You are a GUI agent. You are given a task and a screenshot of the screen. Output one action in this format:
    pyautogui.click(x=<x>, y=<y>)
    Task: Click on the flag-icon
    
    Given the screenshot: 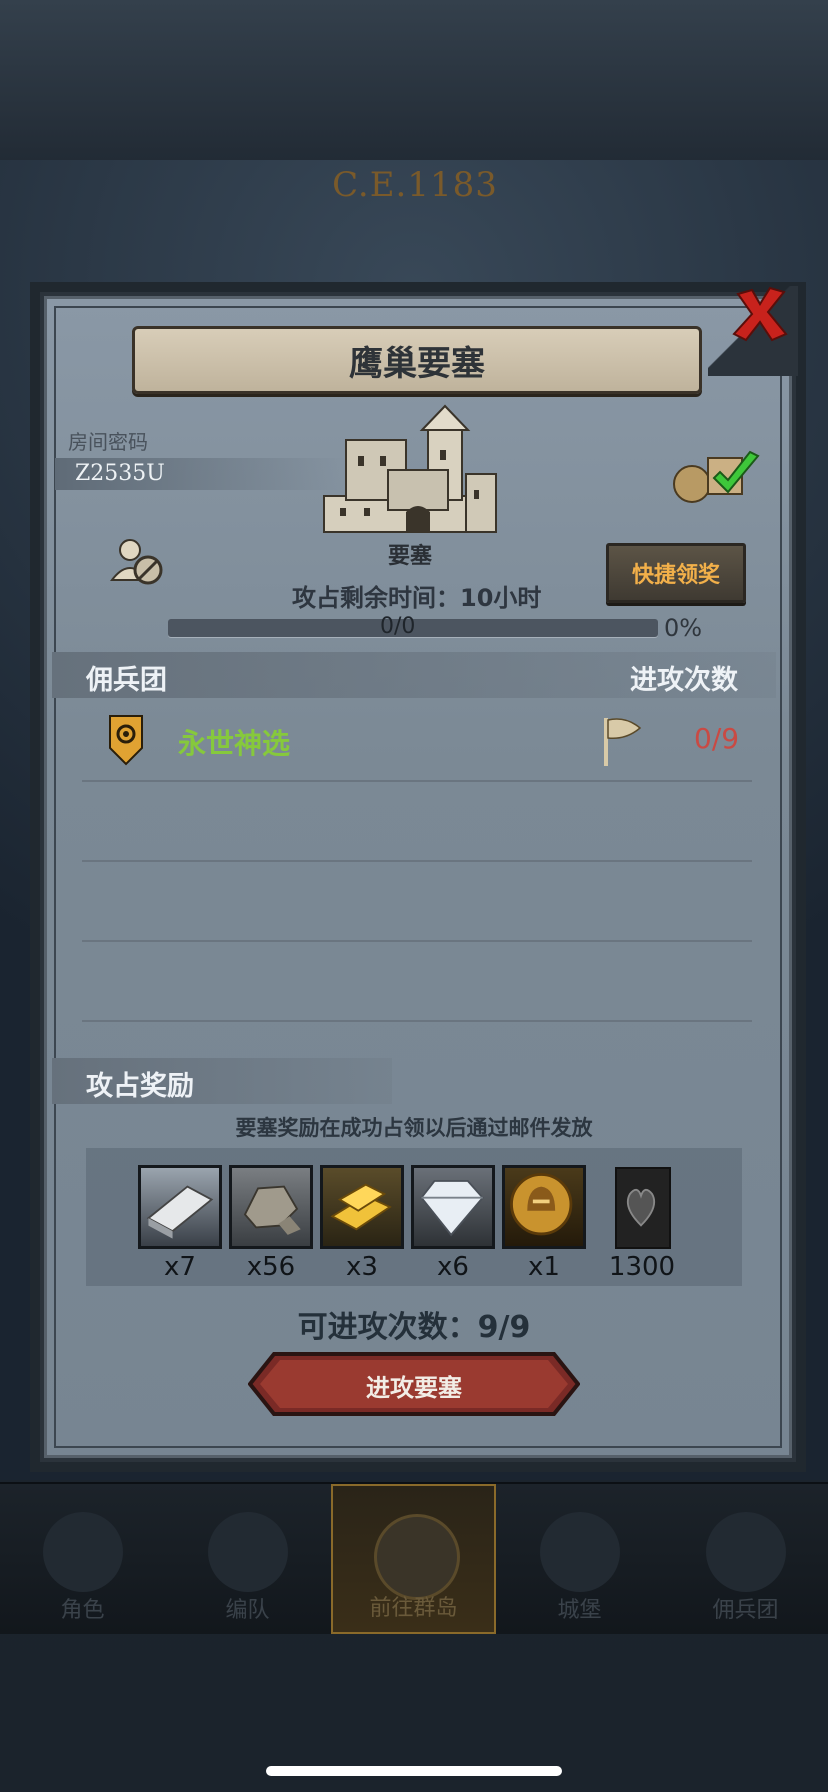 What is the action you would take?
    pyautogui.click(x=623, y=742)
    